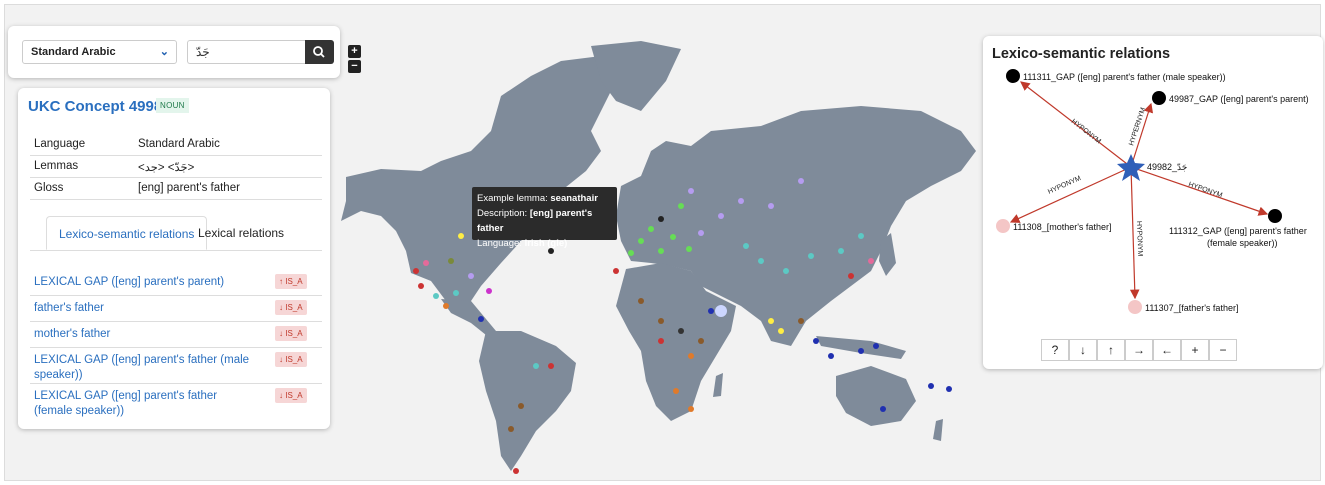 Image resolution: width=1325 pixels, height=485 pixels. Describe the element at coordinates (49, 188) in the screenshot. I see `info-key: Gloss` at that location.